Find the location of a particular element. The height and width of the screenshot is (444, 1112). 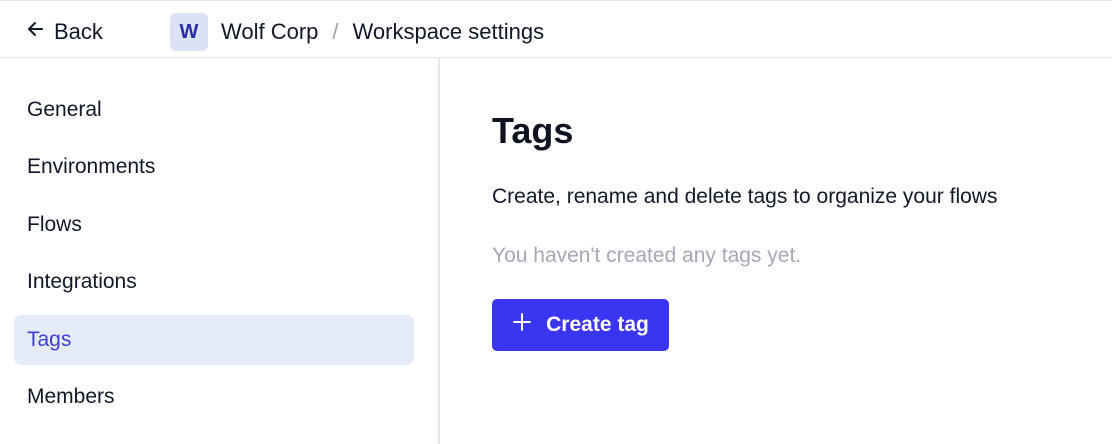

sidebar-item-general: General is located at coordinates (214, 110).